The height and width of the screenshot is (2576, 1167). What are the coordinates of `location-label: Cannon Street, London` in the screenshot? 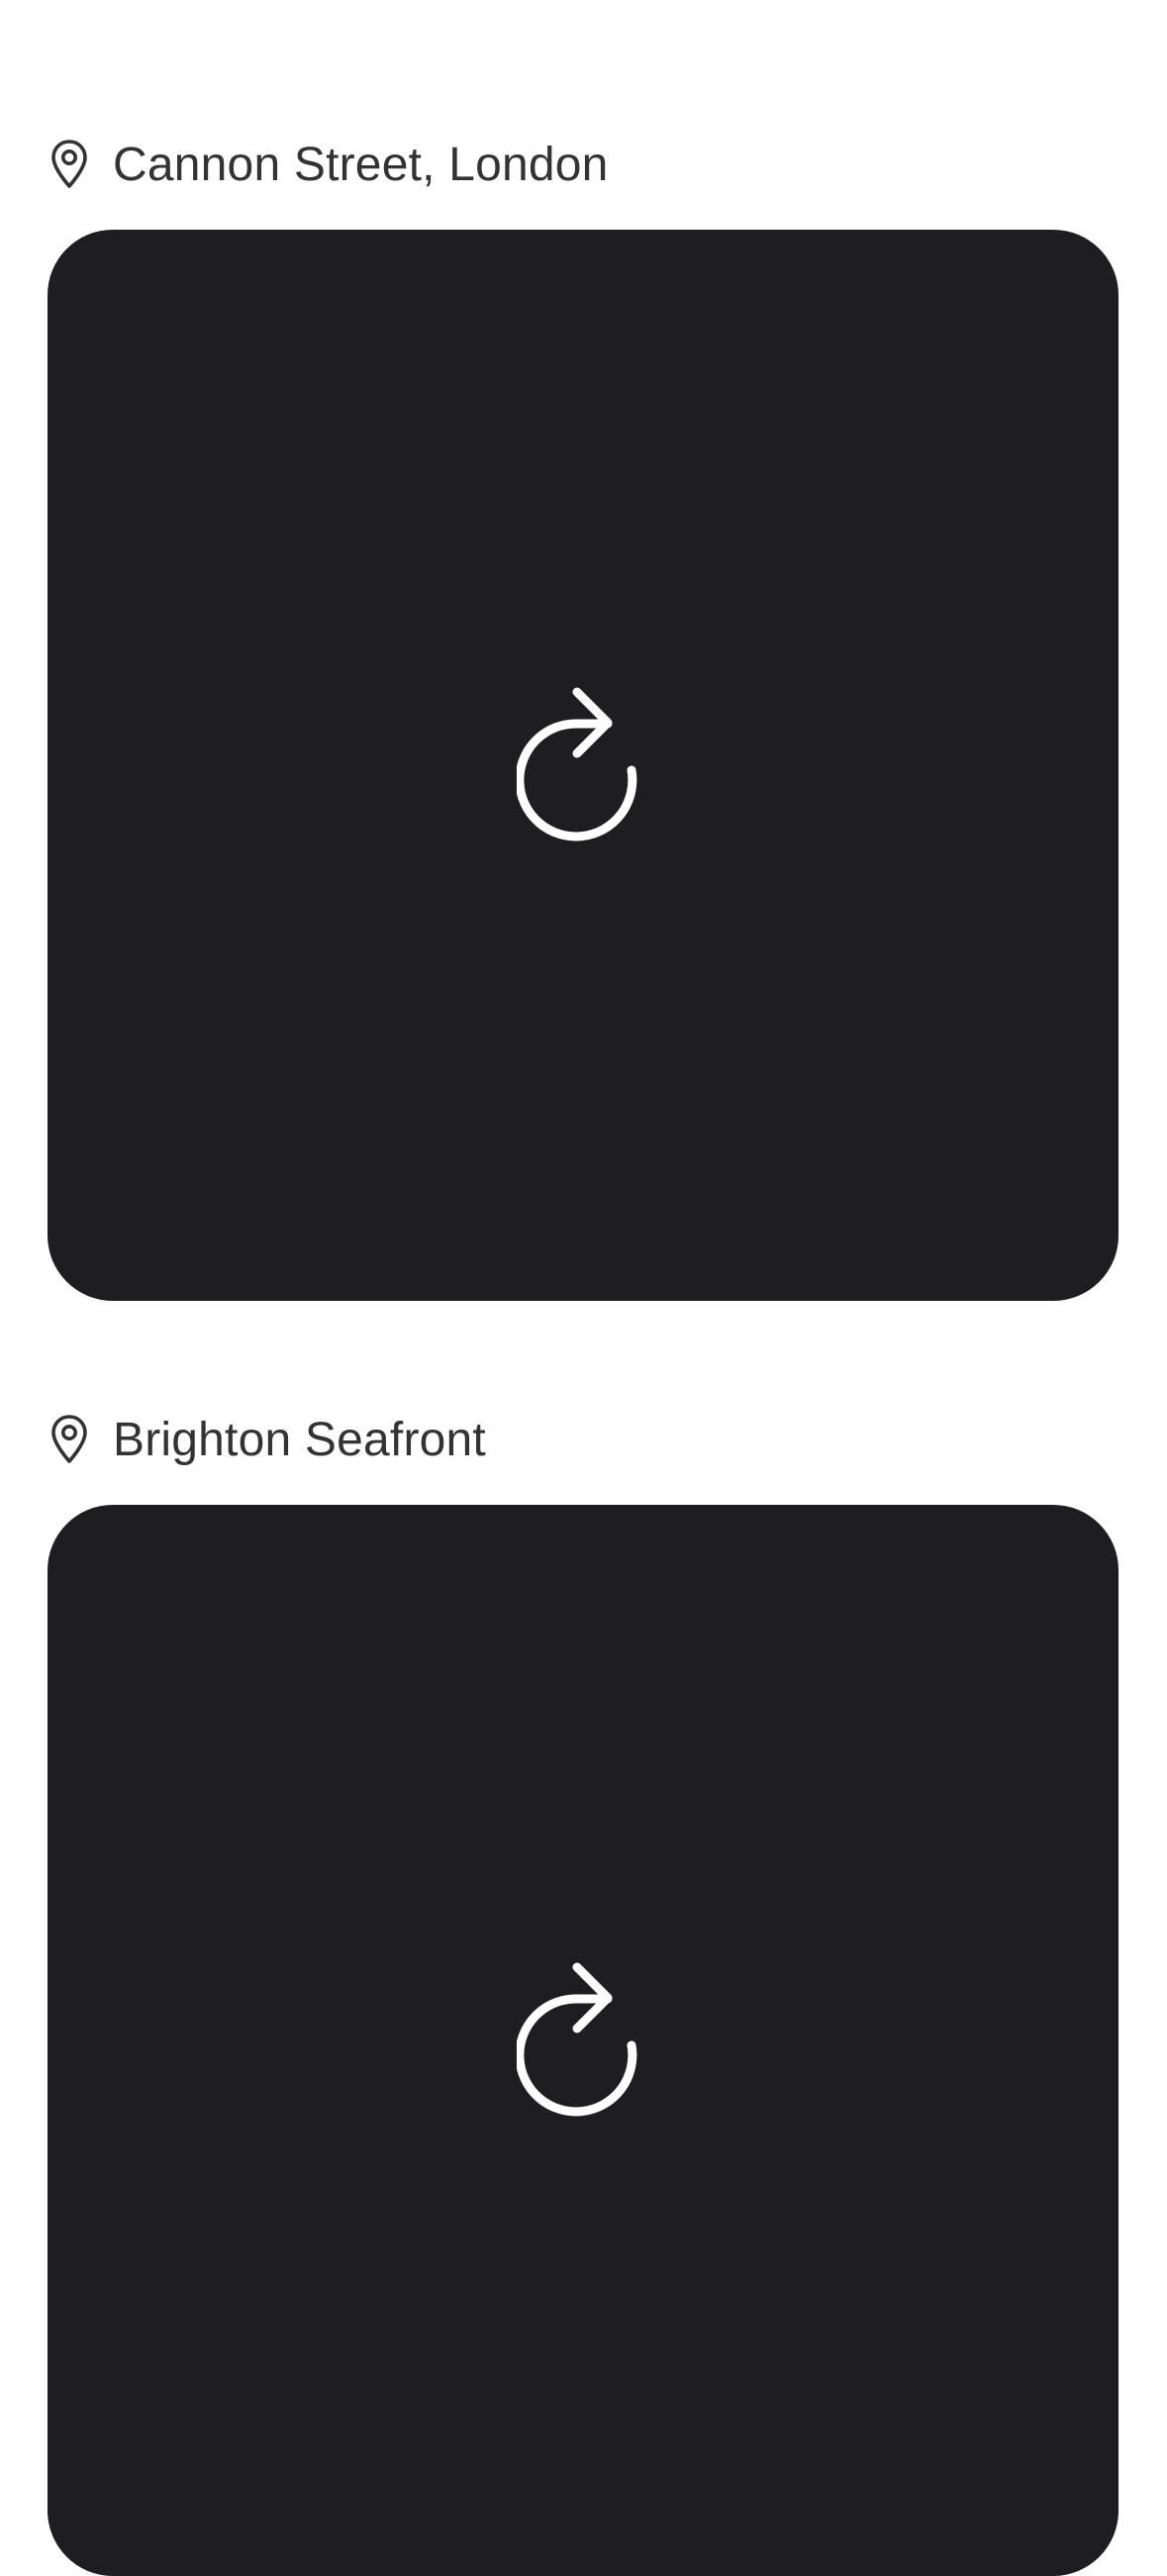 It's located at (361, 165).